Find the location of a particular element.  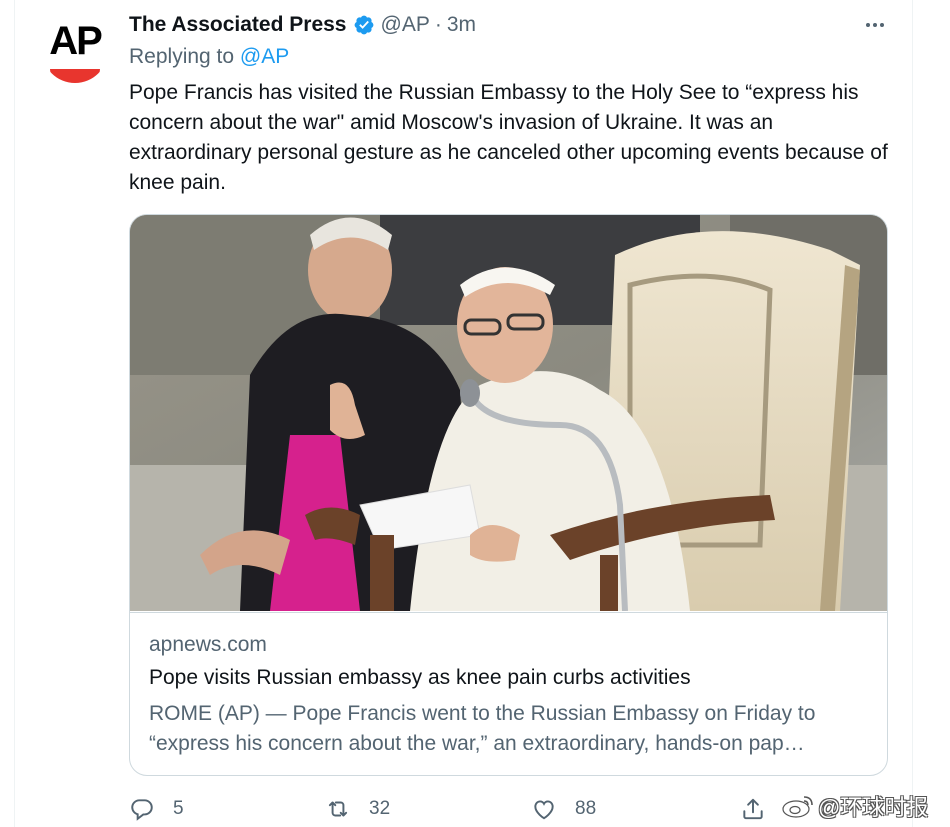

reply-count: 5 is located at coordinates (178, 808).